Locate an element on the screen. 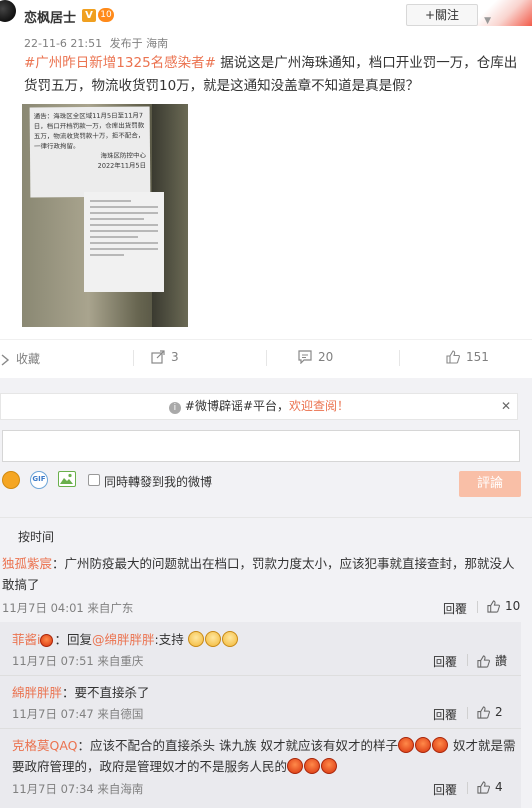  emoji-icon is located at coordinates (11, 480).